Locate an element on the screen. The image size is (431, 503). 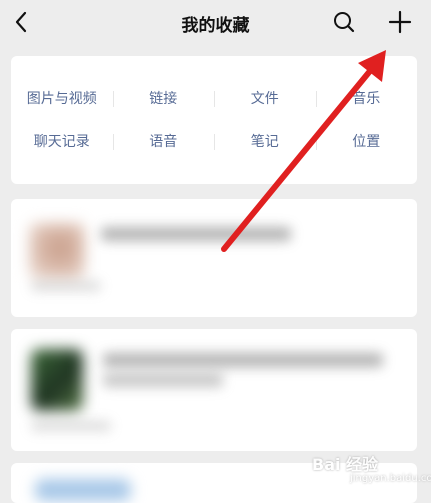
search-icon is located at coordinates (344, 22).